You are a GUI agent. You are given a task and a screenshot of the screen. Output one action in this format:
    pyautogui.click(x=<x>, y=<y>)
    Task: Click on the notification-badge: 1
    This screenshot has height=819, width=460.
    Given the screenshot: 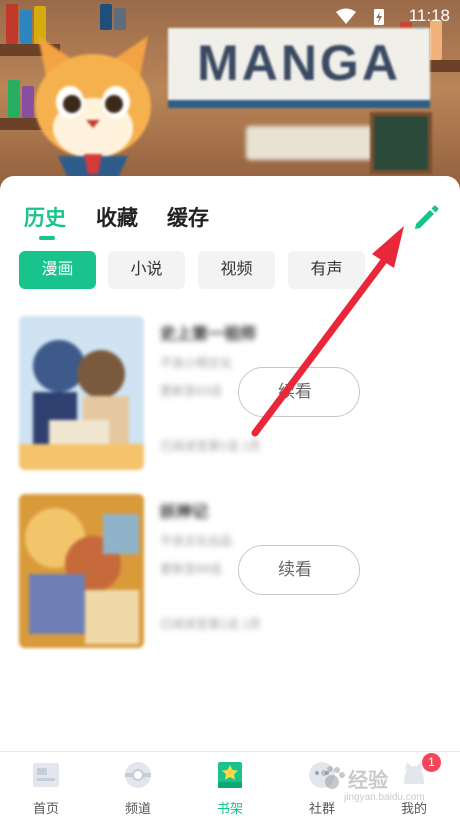 What is the action you would take?
    pyautogui.click(x=431, y=762)
    